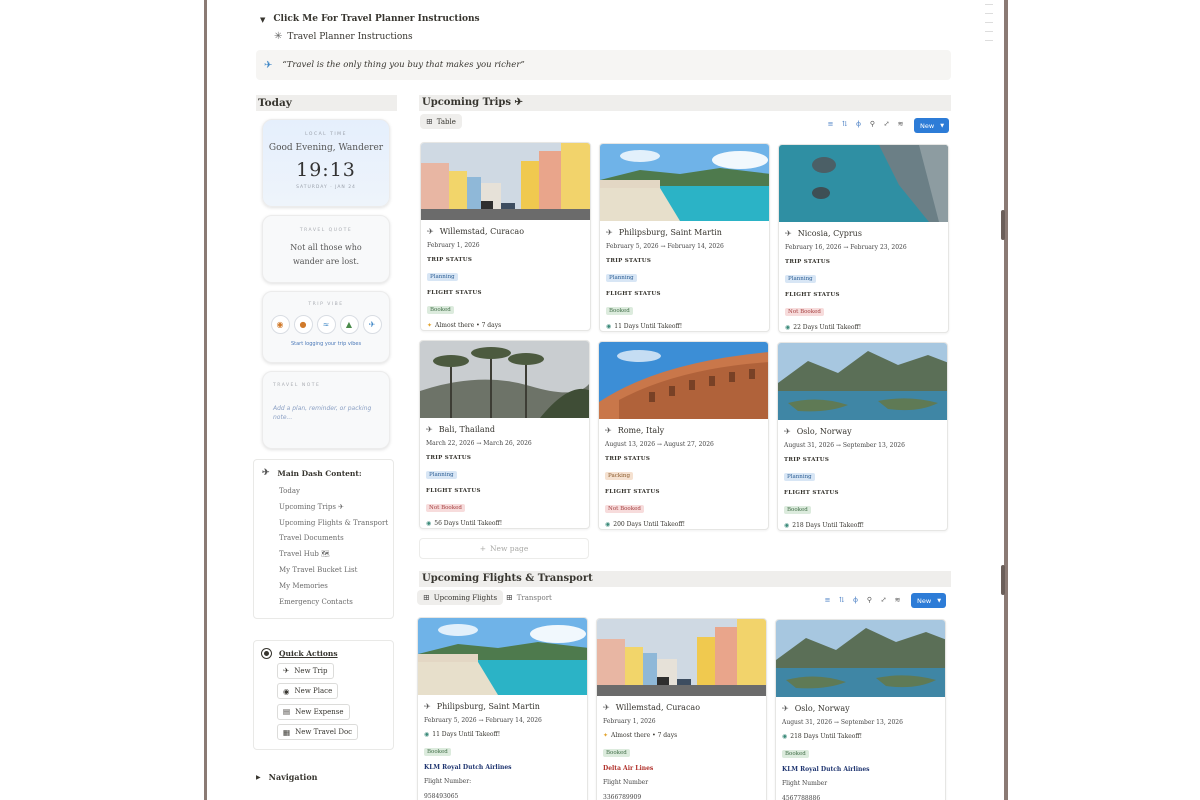 Image resolution: width=1200 pixels, height=800 pixels. Describe the element at coordinates (326, 254) in the screenshot. I see `travel-quote-text: Not all those who wander are lost.` at that location.